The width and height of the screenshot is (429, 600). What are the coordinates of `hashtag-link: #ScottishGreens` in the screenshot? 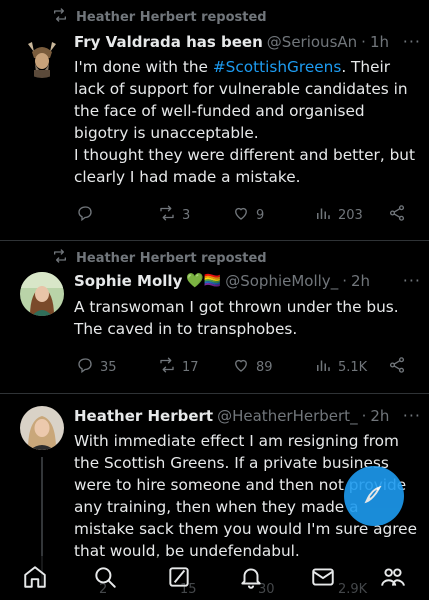 It's located at (277, 67).